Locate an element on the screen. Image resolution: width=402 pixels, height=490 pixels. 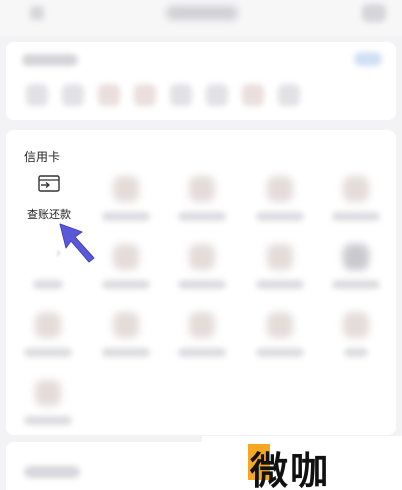
back-icon is located at coordinates (37, 13).